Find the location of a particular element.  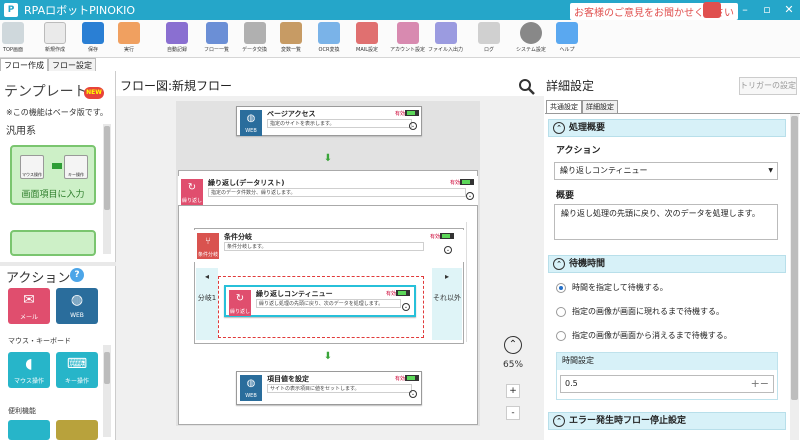

action-heading: アクション is located at coordinates (38, 278).